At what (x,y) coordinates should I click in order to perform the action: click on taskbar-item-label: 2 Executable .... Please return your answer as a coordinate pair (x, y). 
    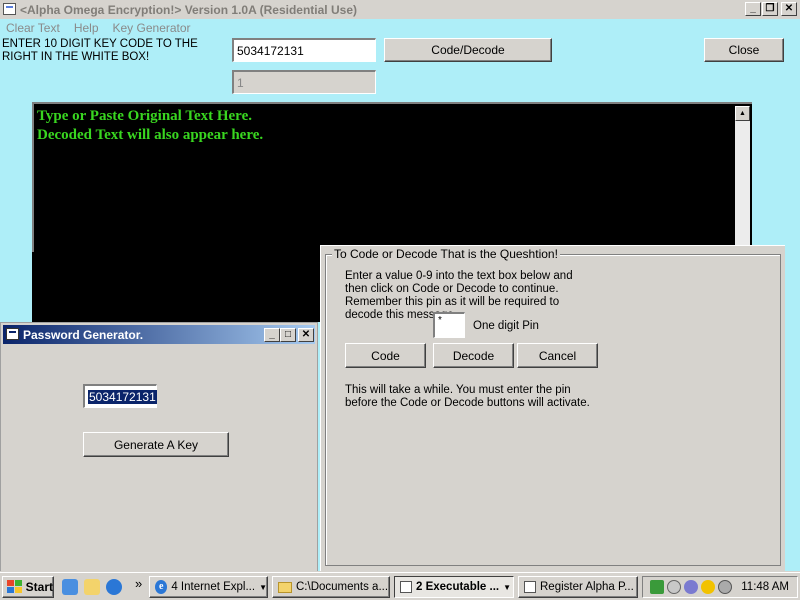
    Looking at the image, I should click on (458, 587).